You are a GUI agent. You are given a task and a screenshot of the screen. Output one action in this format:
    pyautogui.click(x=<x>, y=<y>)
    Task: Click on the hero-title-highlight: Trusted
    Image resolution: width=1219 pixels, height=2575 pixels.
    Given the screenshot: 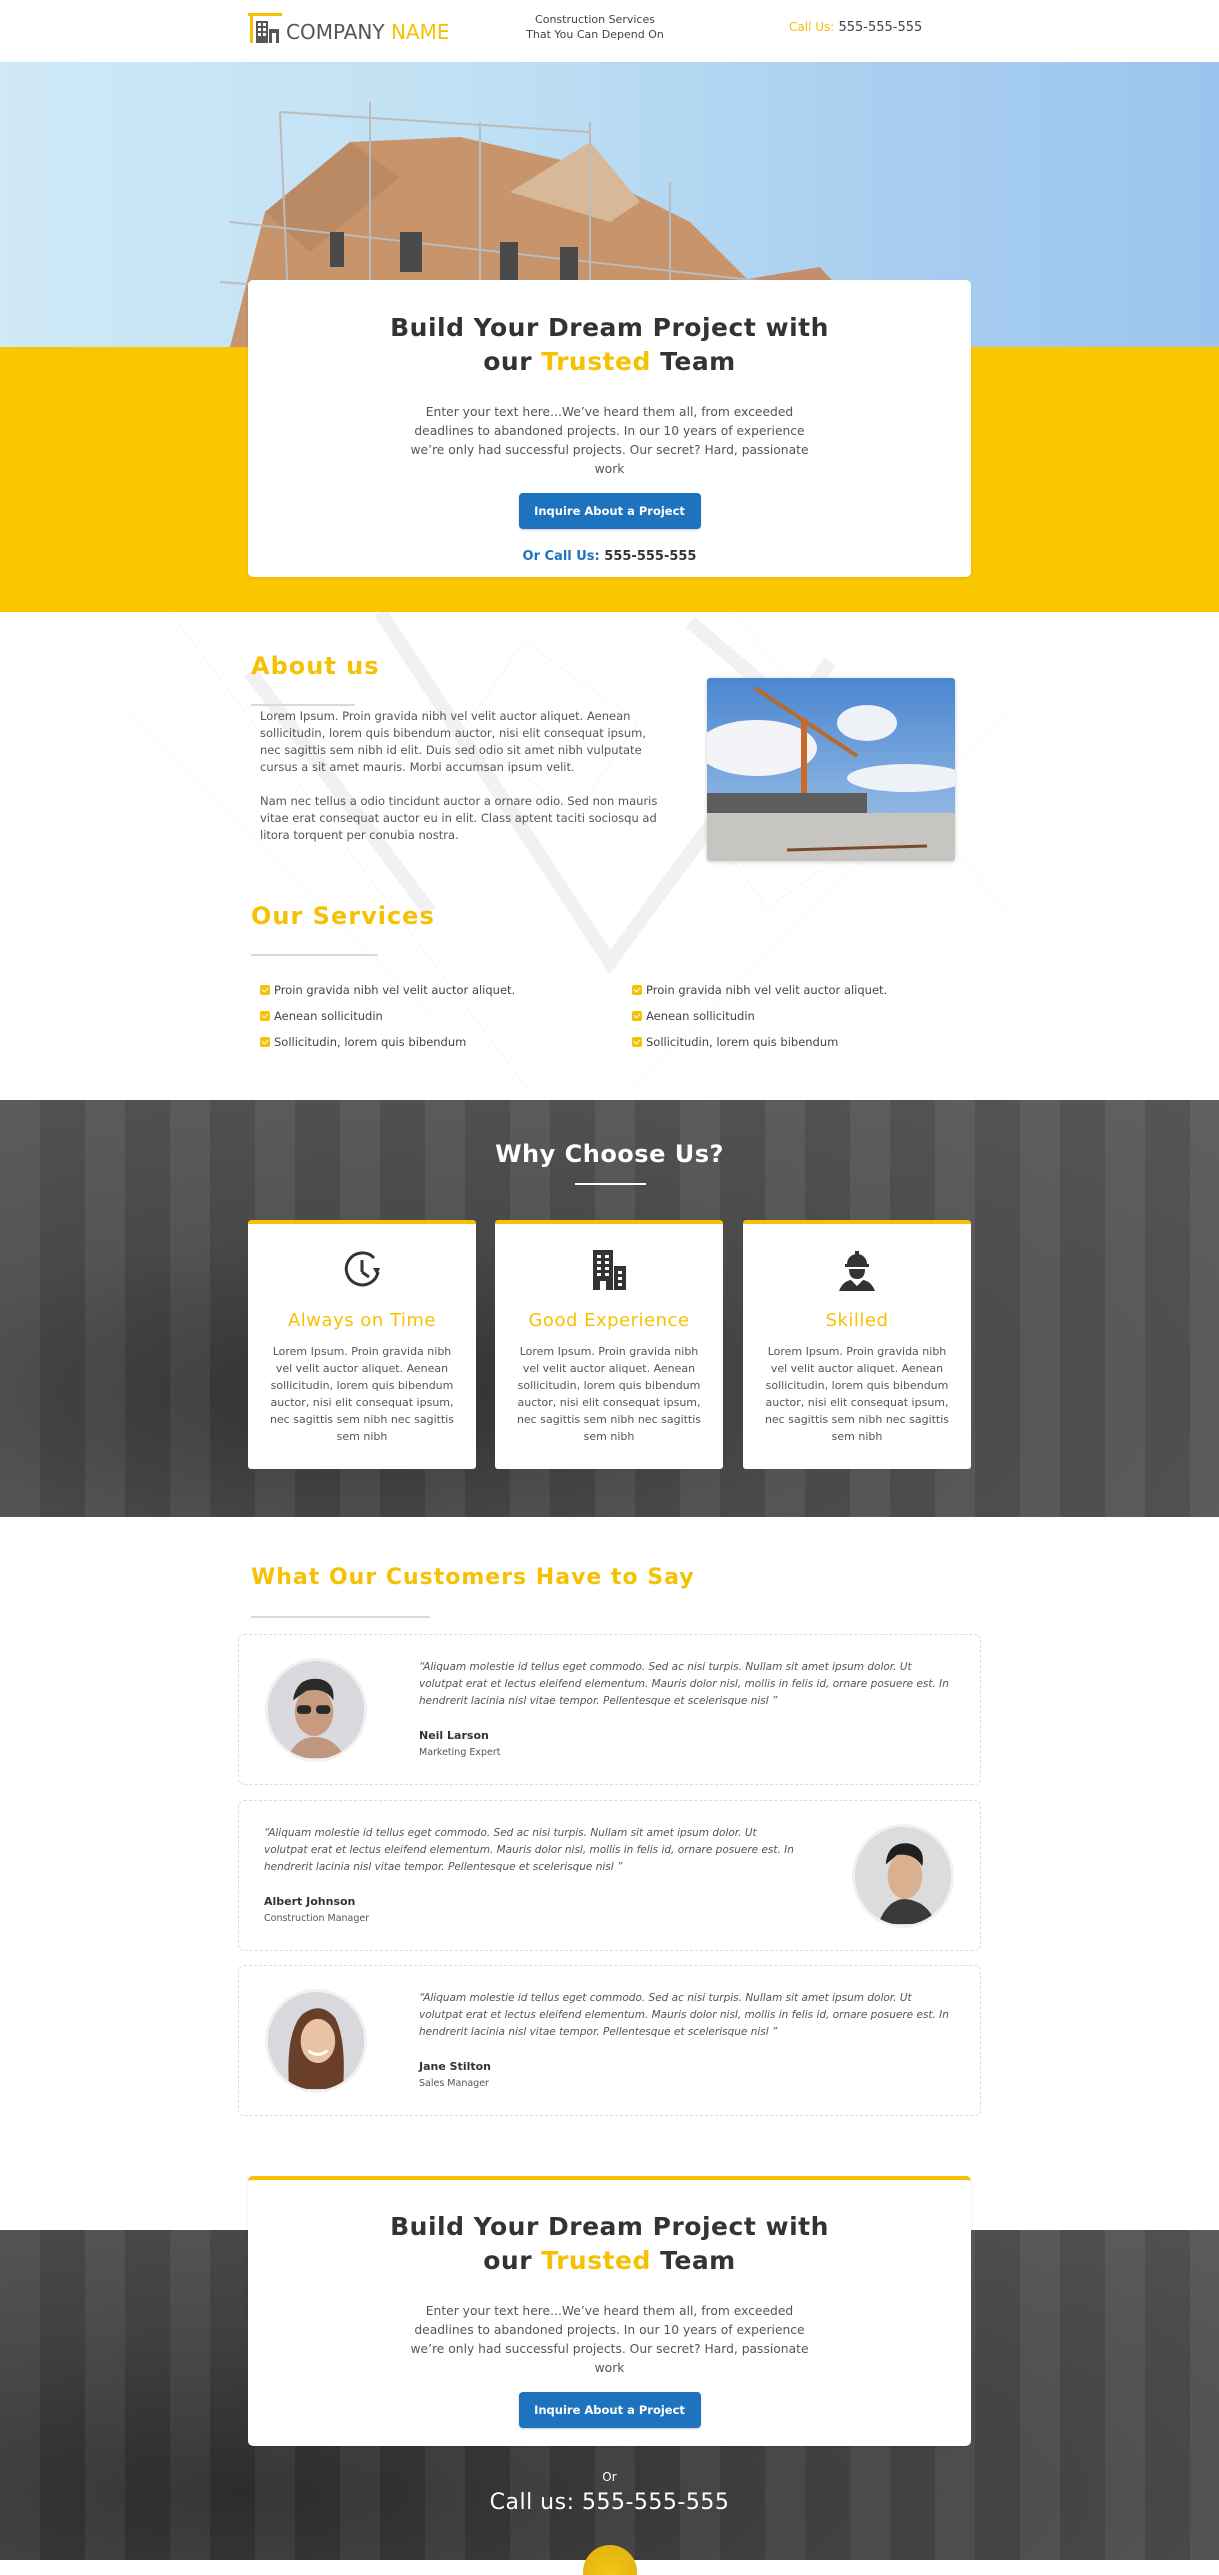 What is the action you would take?
    pyautogui.click(x=596, y=361)
    